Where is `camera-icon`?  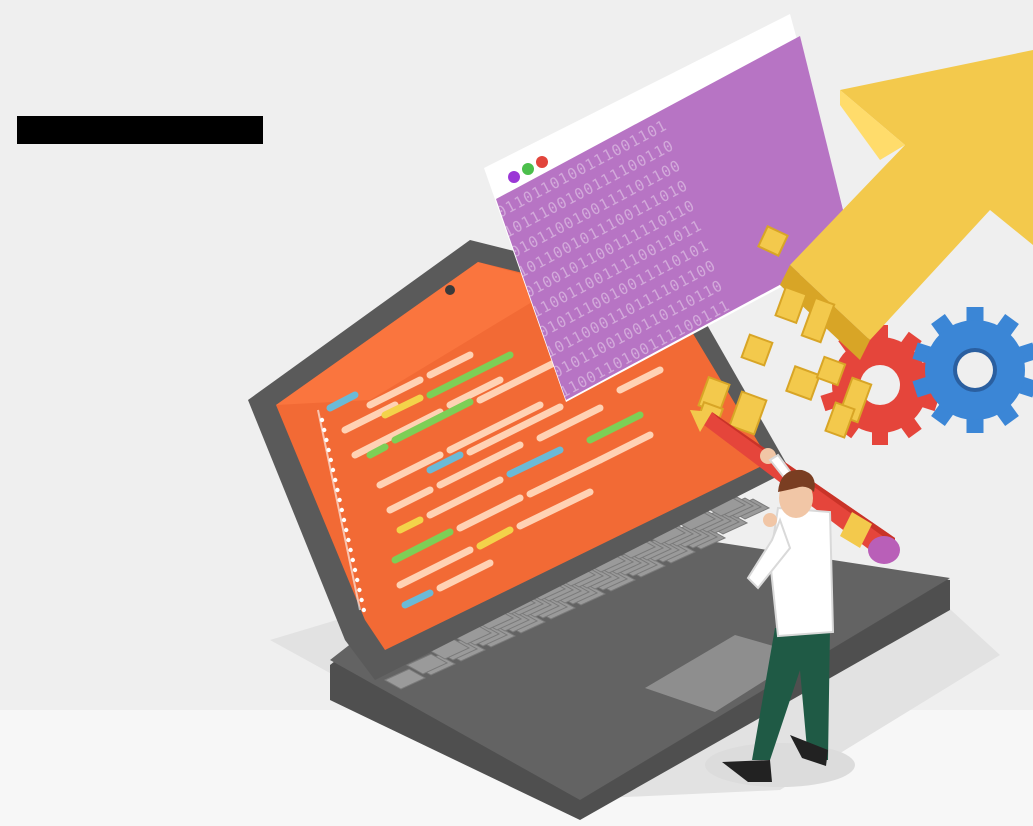
camera-icon is located at coordinates (450, 290).